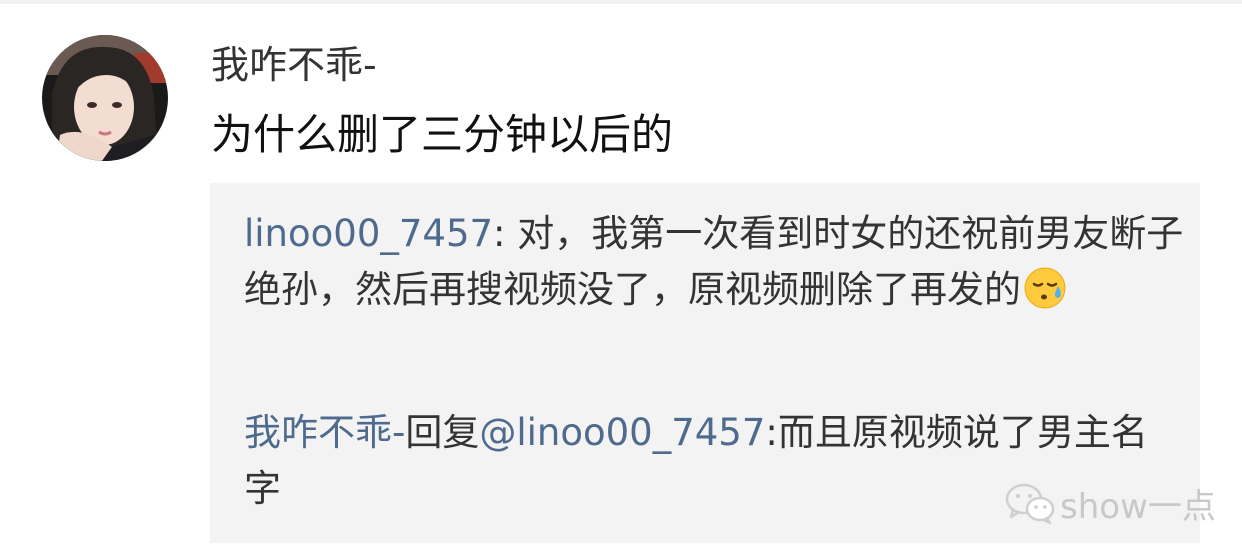 The height and width of the screenshot is (557, 1242). What do you see at coordinates (1045, 288) in the screenshot?
I see `sad-relieved-face-emoji-icon` at bounding box center [1045, 288].